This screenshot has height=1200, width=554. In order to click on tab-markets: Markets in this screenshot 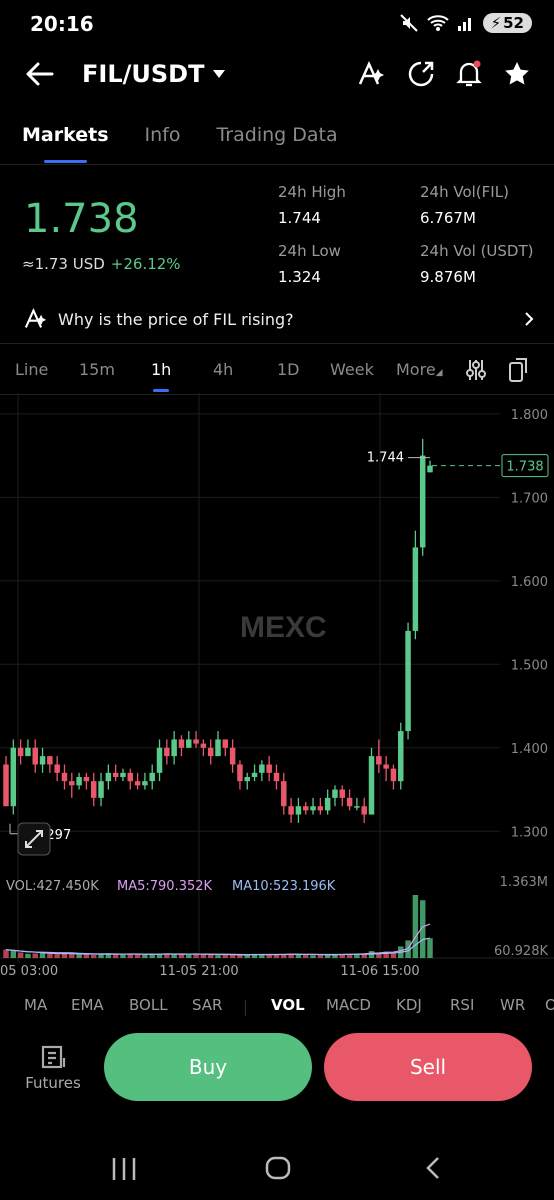, I will do `click(65, 143)`.